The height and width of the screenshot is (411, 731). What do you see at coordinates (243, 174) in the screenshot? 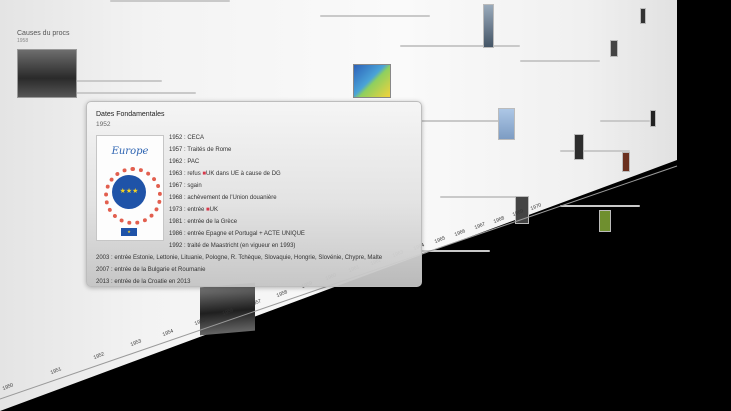
I see `timeline-entry-suffix: UK dans UE à cause de DG` at bounding box center [243, 174].